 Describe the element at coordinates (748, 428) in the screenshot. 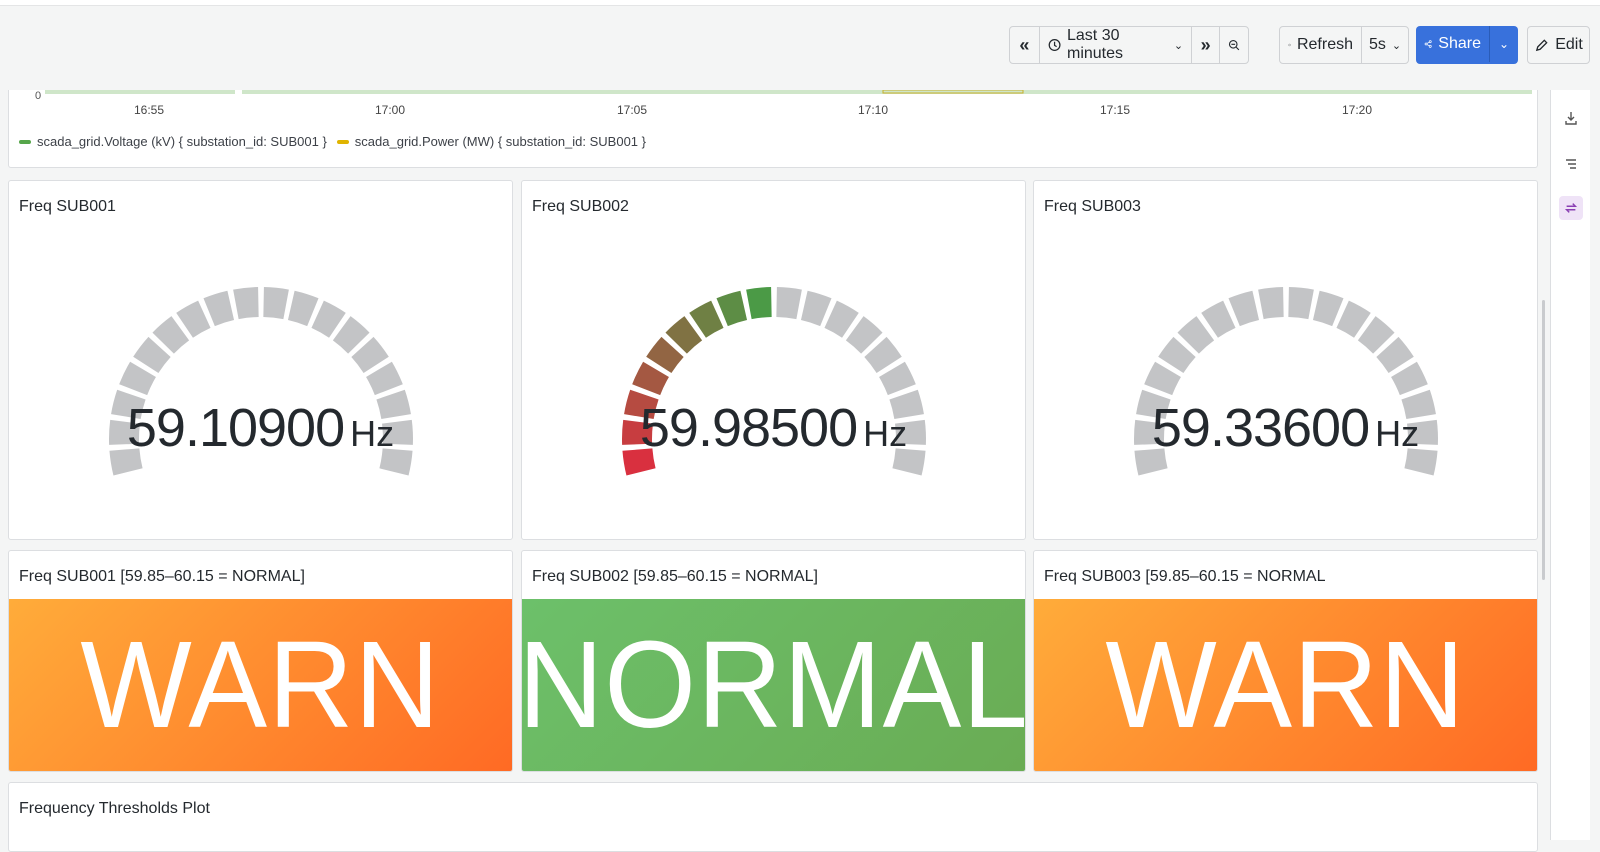

I see `gauge-number: 59.98500` at that location.